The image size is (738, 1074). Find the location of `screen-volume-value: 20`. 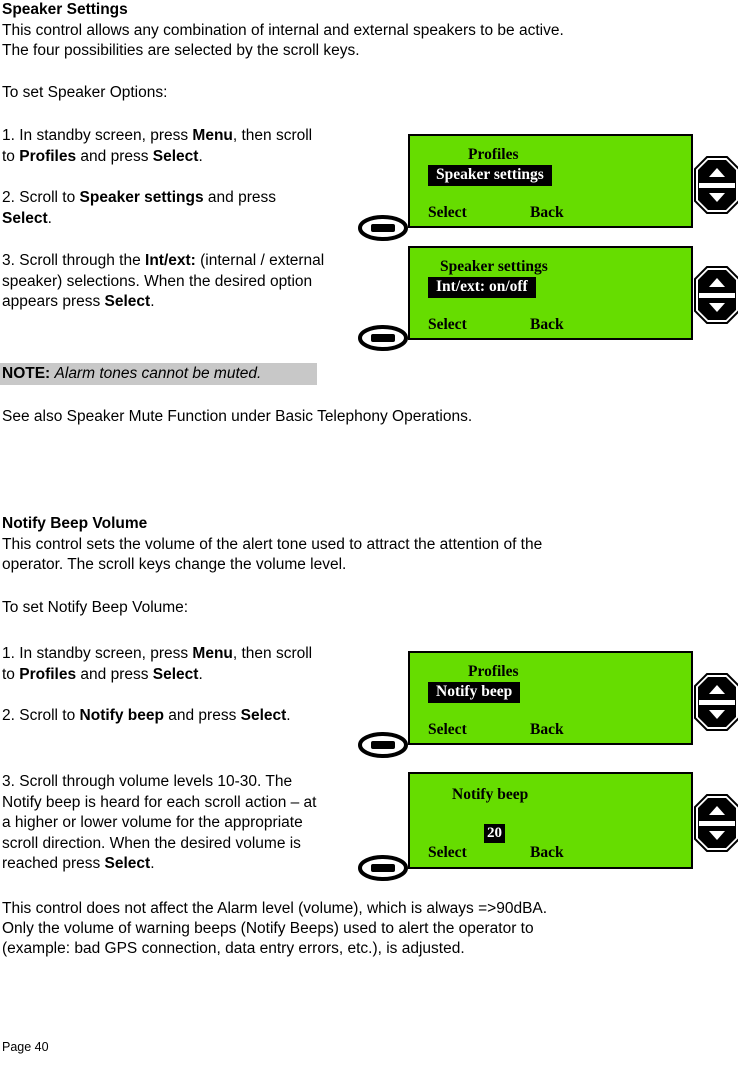

screen-volume-value: 20 is located at coordinates (494, 833).